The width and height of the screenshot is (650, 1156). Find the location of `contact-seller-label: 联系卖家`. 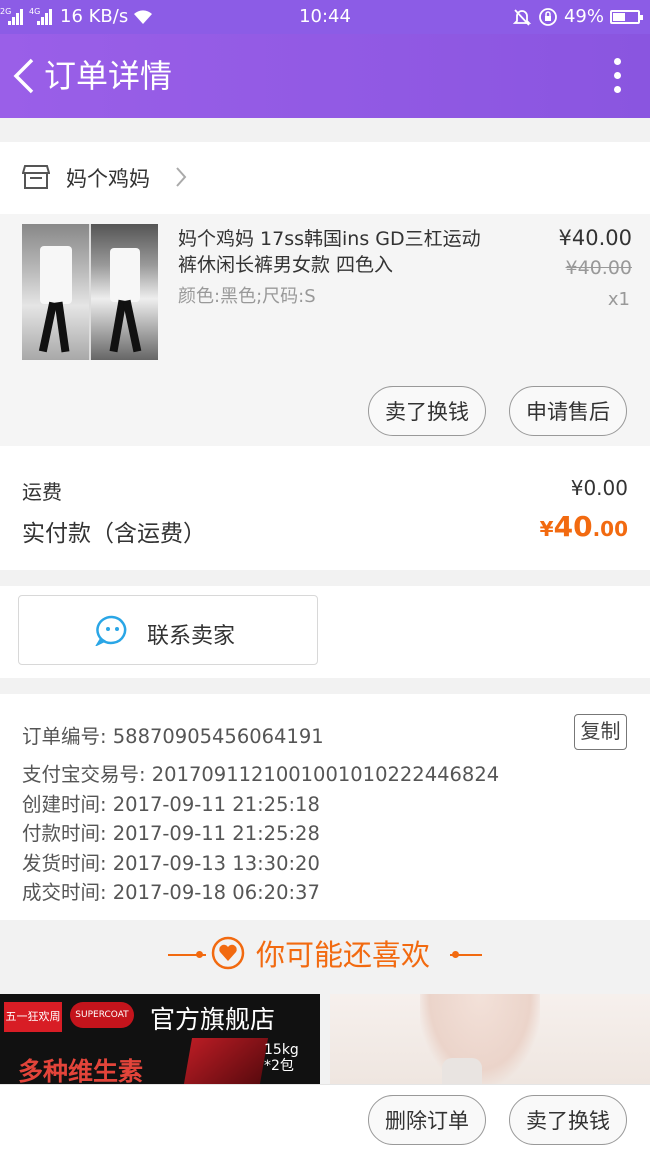

contact-seller-label: 联系卖家 is located at coordinates (191, 636).